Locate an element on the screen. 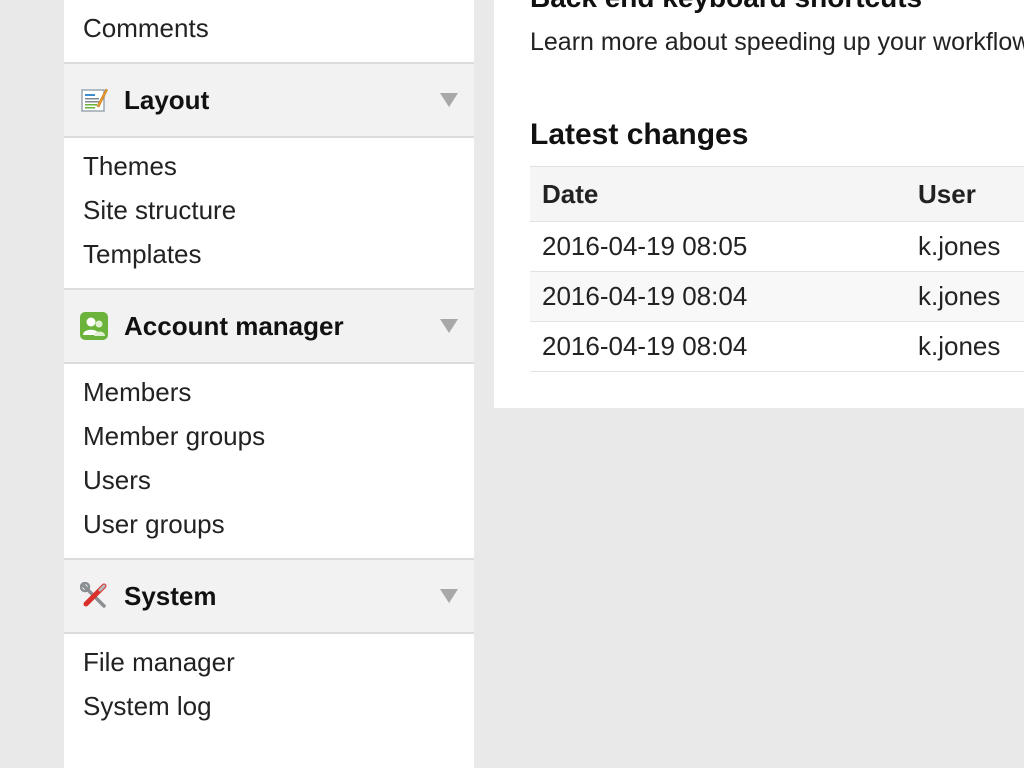  system-tools-icon is located at coordinates (93, 595).